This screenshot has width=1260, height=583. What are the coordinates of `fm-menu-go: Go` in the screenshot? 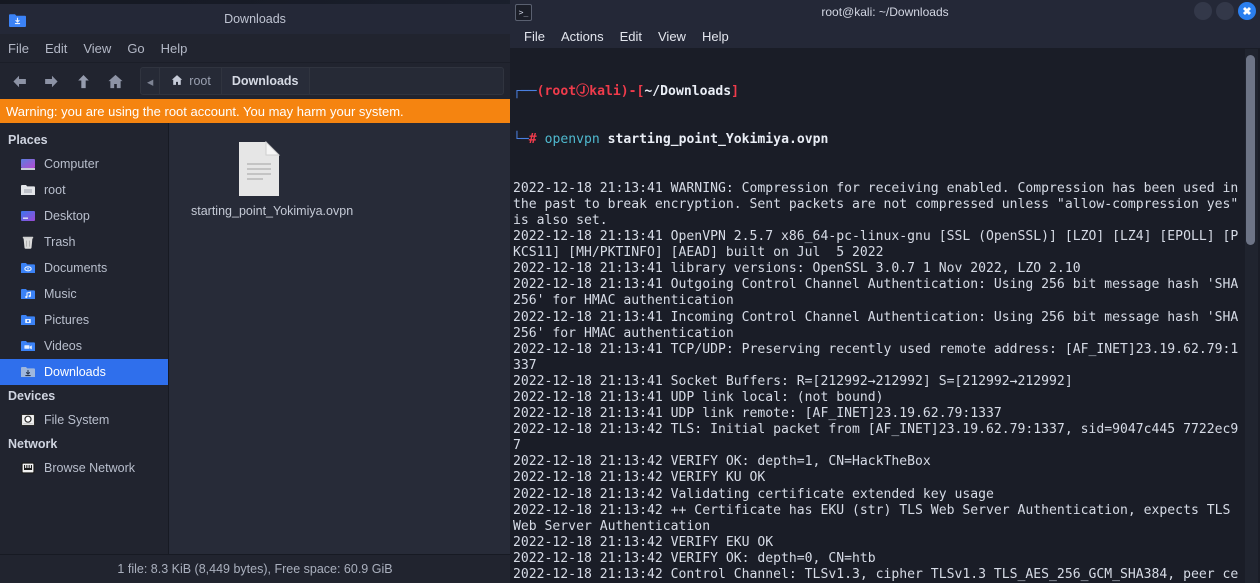 It's located at (135, 48).